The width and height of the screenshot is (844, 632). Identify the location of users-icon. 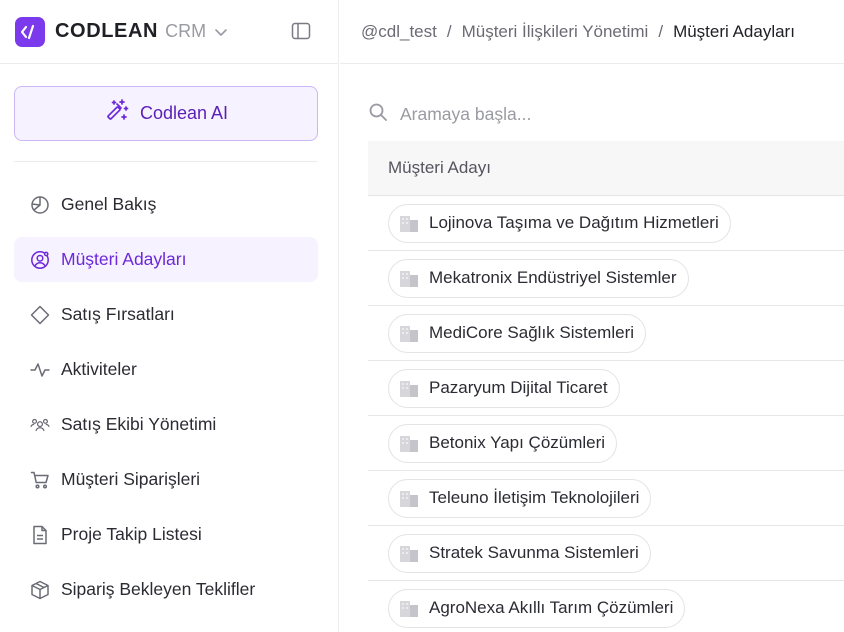
(40, 425).